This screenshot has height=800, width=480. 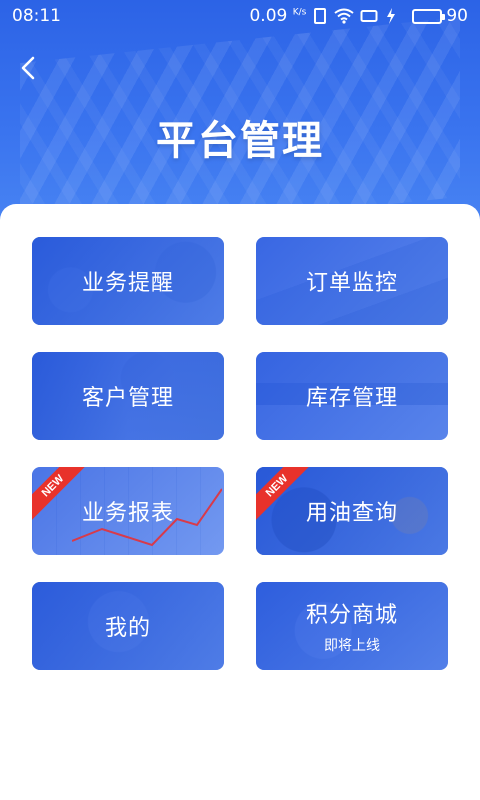 I want to click on tile-label: 业务报表, so click(x=127, y=513).